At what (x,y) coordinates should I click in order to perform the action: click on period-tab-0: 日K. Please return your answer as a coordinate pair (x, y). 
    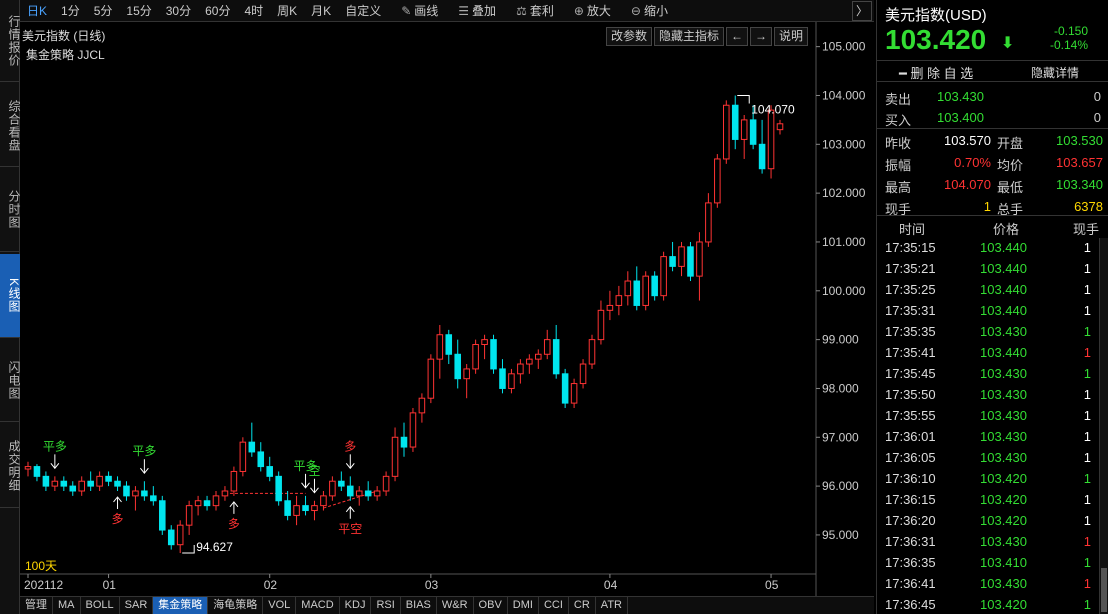
    Looking at the image, I should click on (37, 11).